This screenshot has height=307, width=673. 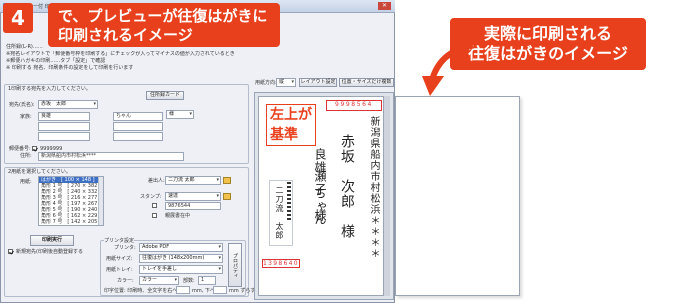 What do you see at coordinates (119, 241) in the screenshot?
I see `printer-group-title: プリンタ設定` at bounding box center [119, 241].